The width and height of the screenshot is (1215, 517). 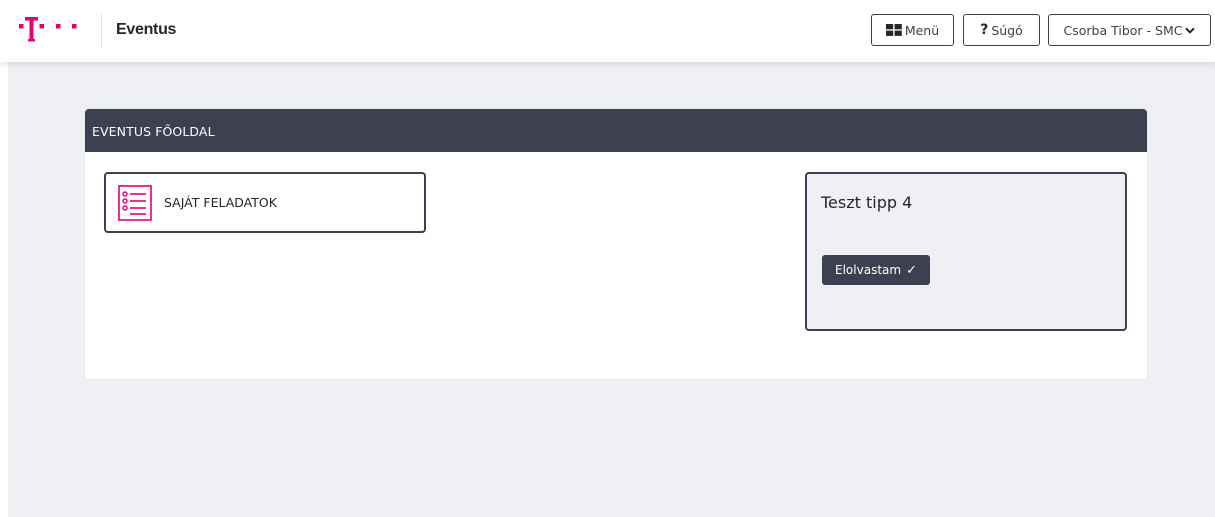 What do you see at coordinates (1123, 30) in the screenshot?
I see `user-name-label: Csorba Tibor - SMC` at bounding box center [1123, 30].